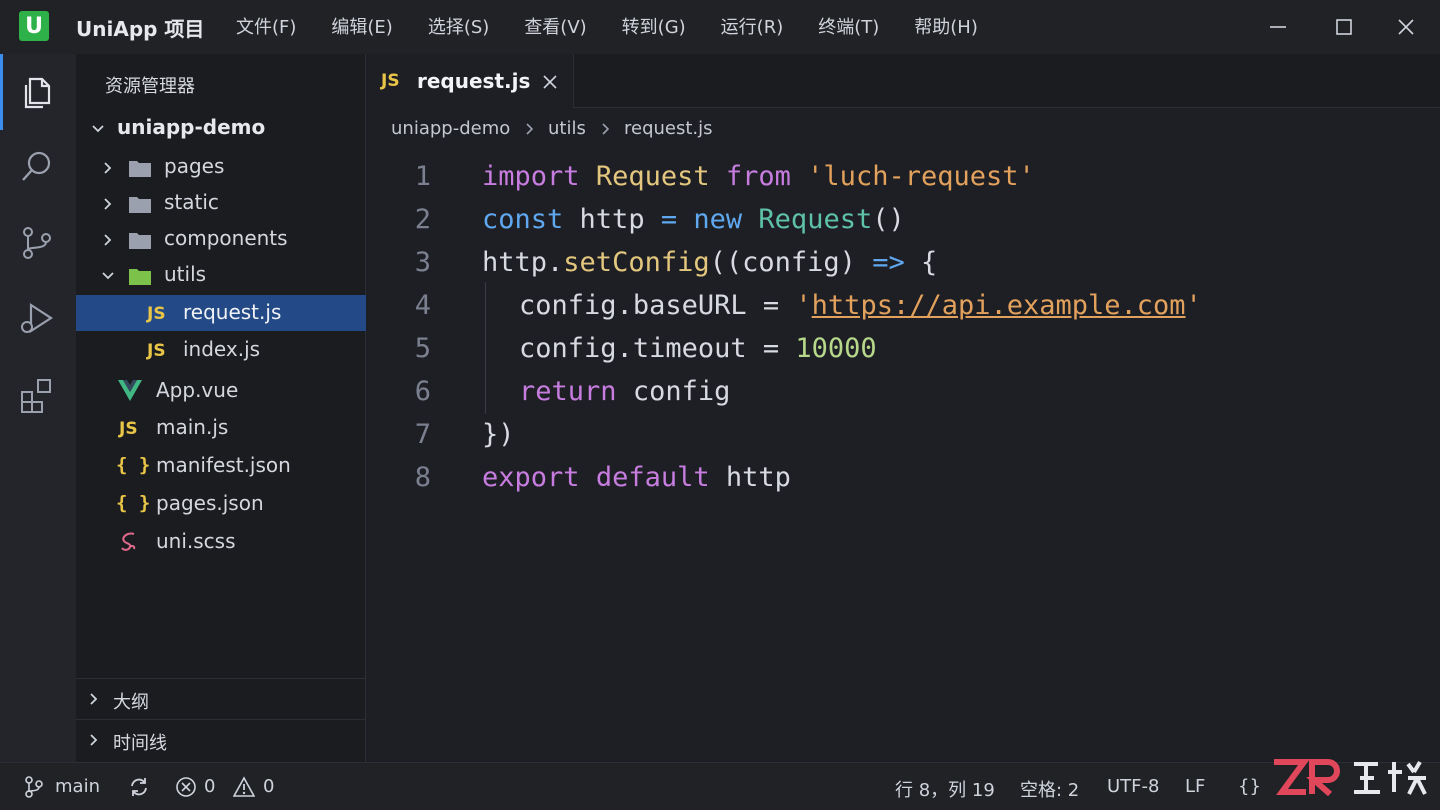 The height and width of the screenshot is (810, 1440). I want to click on code-line: http.setConfig((config) => {, so click(709, 262).